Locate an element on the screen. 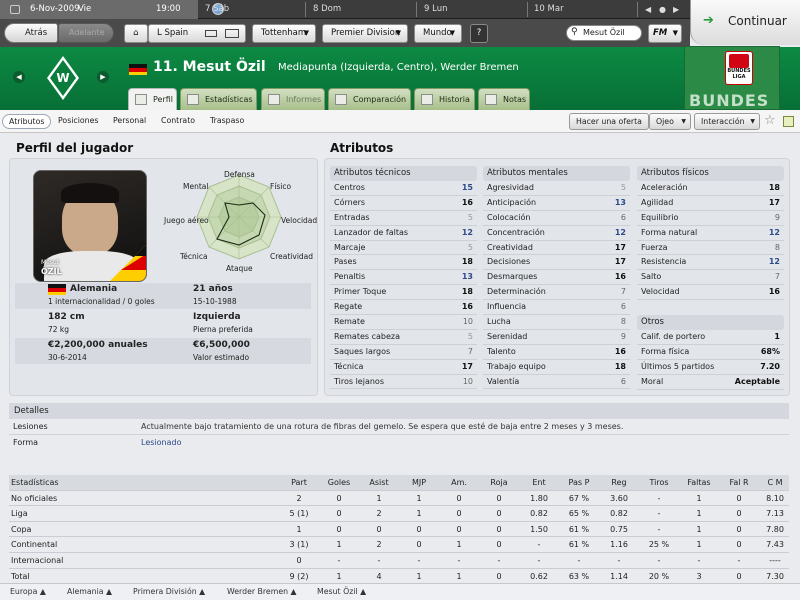  stats-column-header: Am. is located at coordinates (459, 482).